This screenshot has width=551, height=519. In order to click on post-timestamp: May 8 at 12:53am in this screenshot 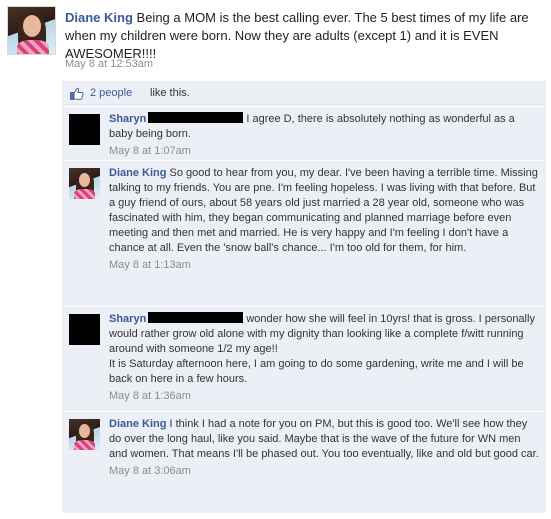, I will do `click(109, 64)`.